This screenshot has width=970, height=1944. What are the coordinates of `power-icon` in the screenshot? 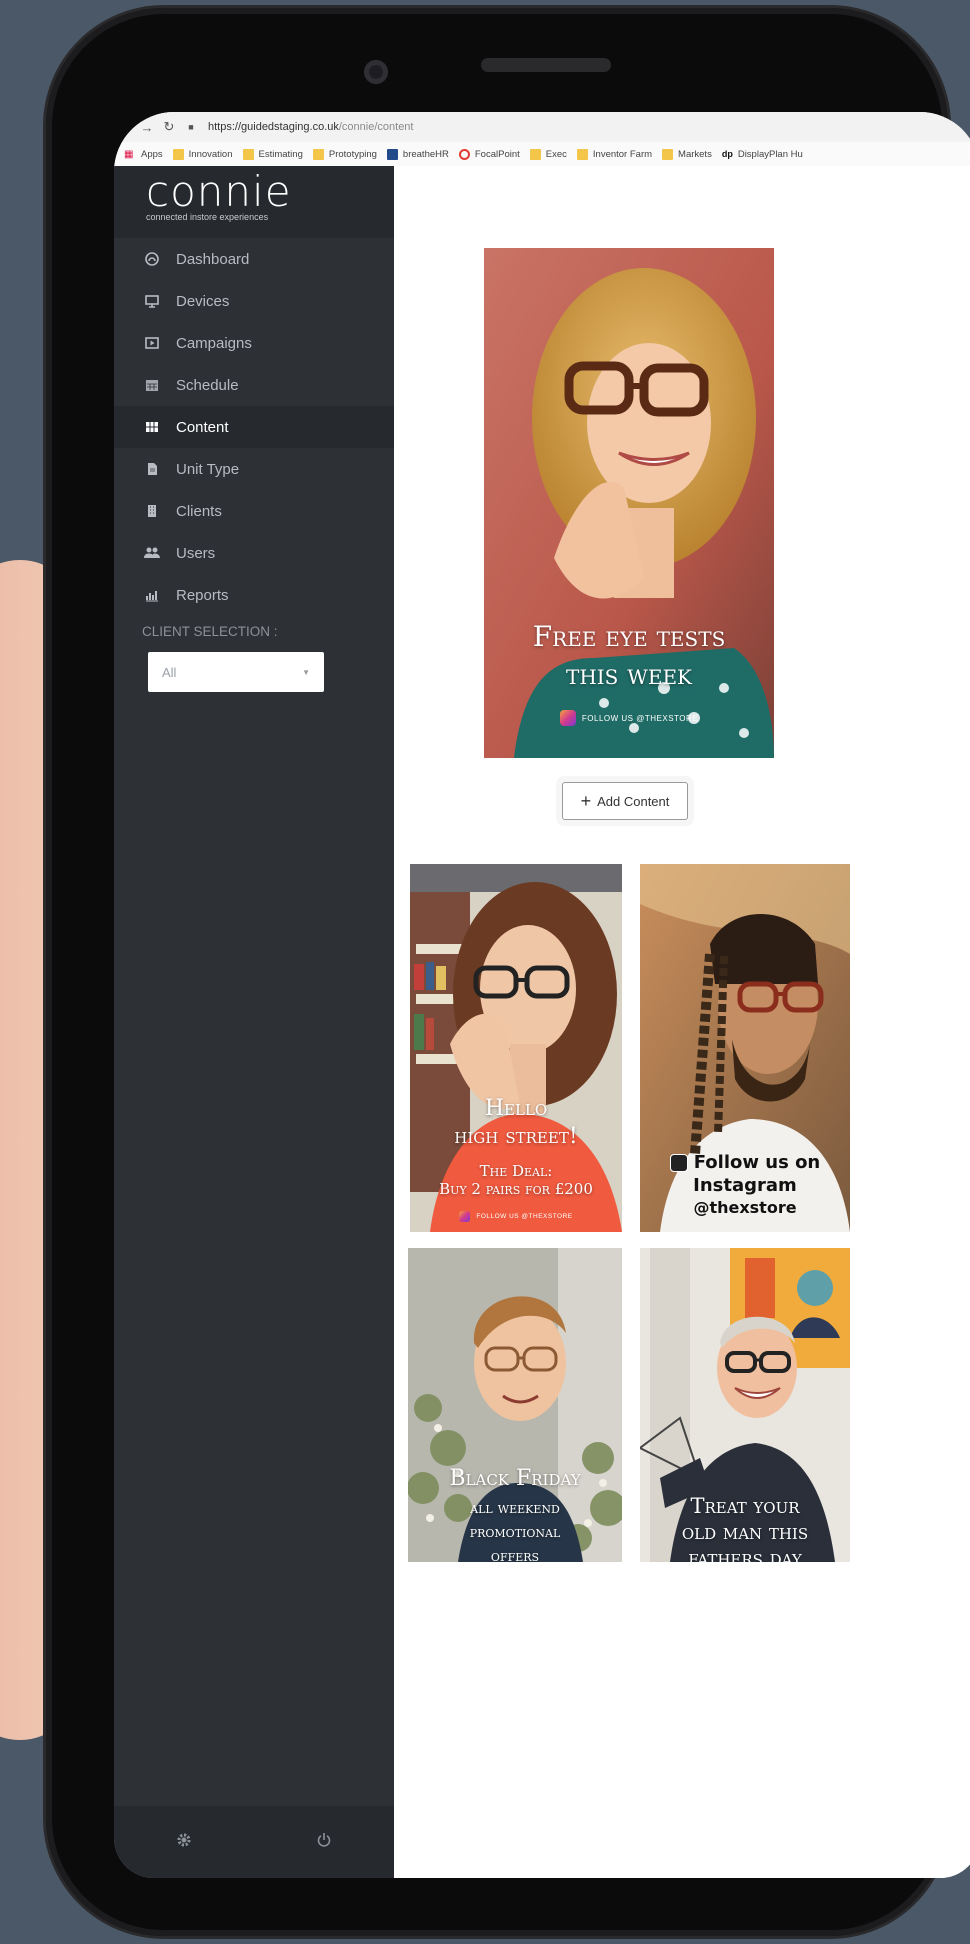 It's located at (324, 1842).